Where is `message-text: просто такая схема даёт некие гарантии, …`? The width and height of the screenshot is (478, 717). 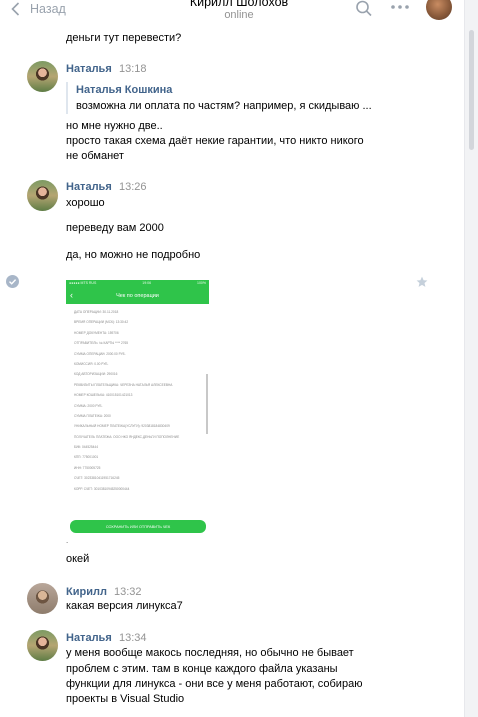 message-text: просто такая схема даёт некие гарантии, … is located at coordinates (215, 141).